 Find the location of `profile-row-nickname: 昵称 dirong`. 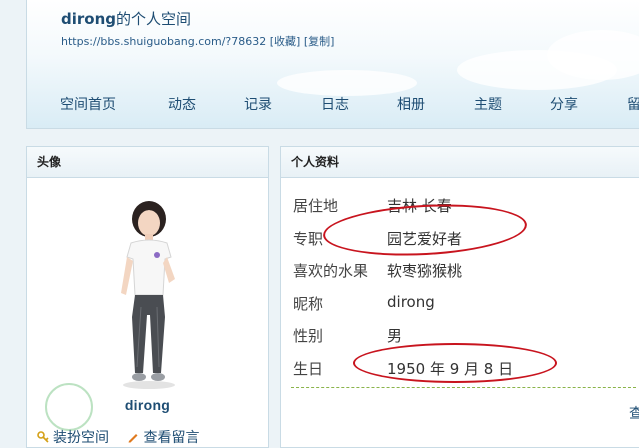

profile-row-nickname: 昵称 dirong is located at coordinates (463, 305).